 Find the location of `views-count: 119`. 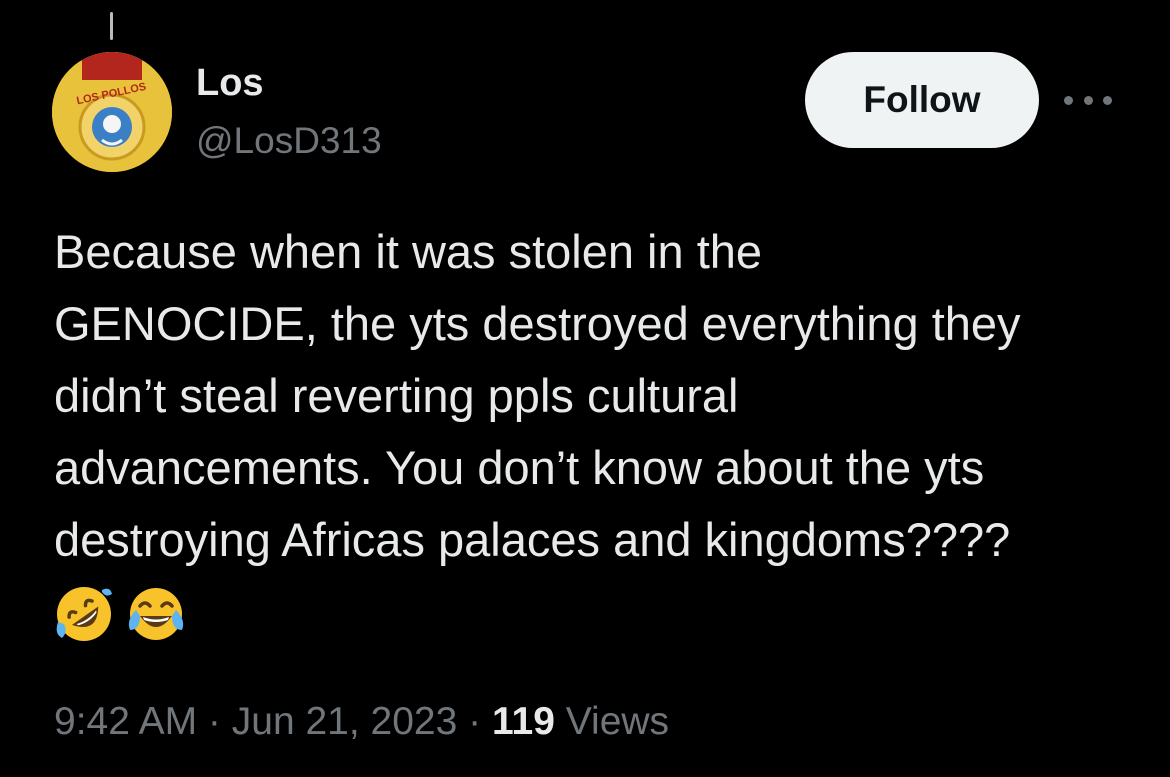

views-count: 119 is located at coordinates (523, 721).